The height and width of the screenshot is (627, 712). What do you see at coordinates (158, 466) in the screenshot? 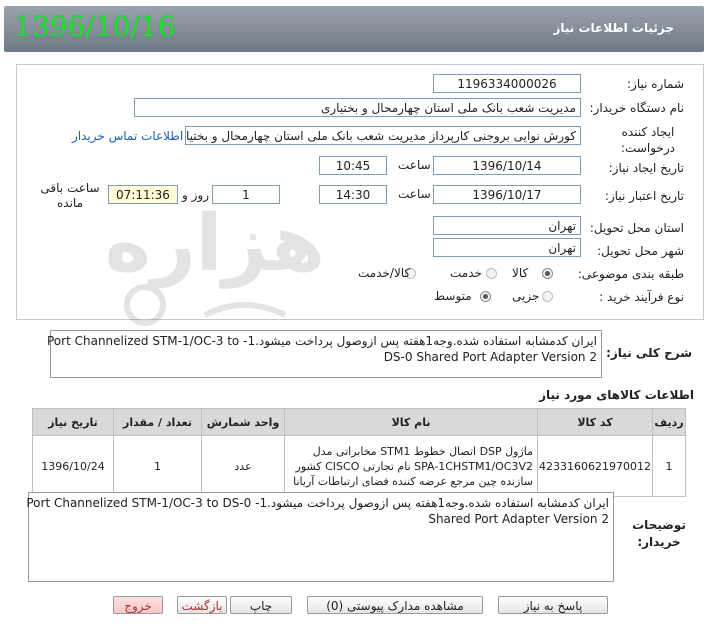
I see `cell-qty: 1` at bounding box center [158, 466].